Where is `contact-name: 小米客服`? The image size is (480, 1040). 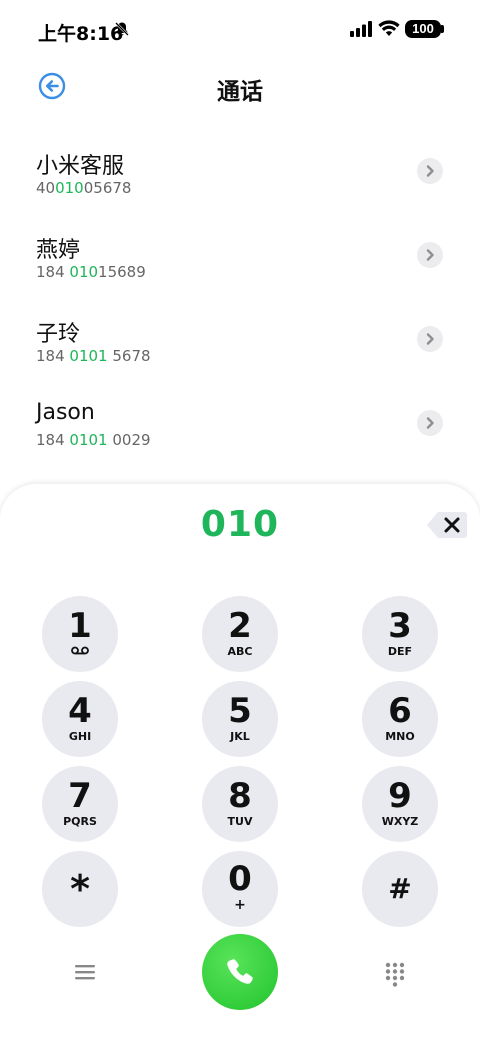
contact-name: 小米客服 is located at coordinates (80, 166).